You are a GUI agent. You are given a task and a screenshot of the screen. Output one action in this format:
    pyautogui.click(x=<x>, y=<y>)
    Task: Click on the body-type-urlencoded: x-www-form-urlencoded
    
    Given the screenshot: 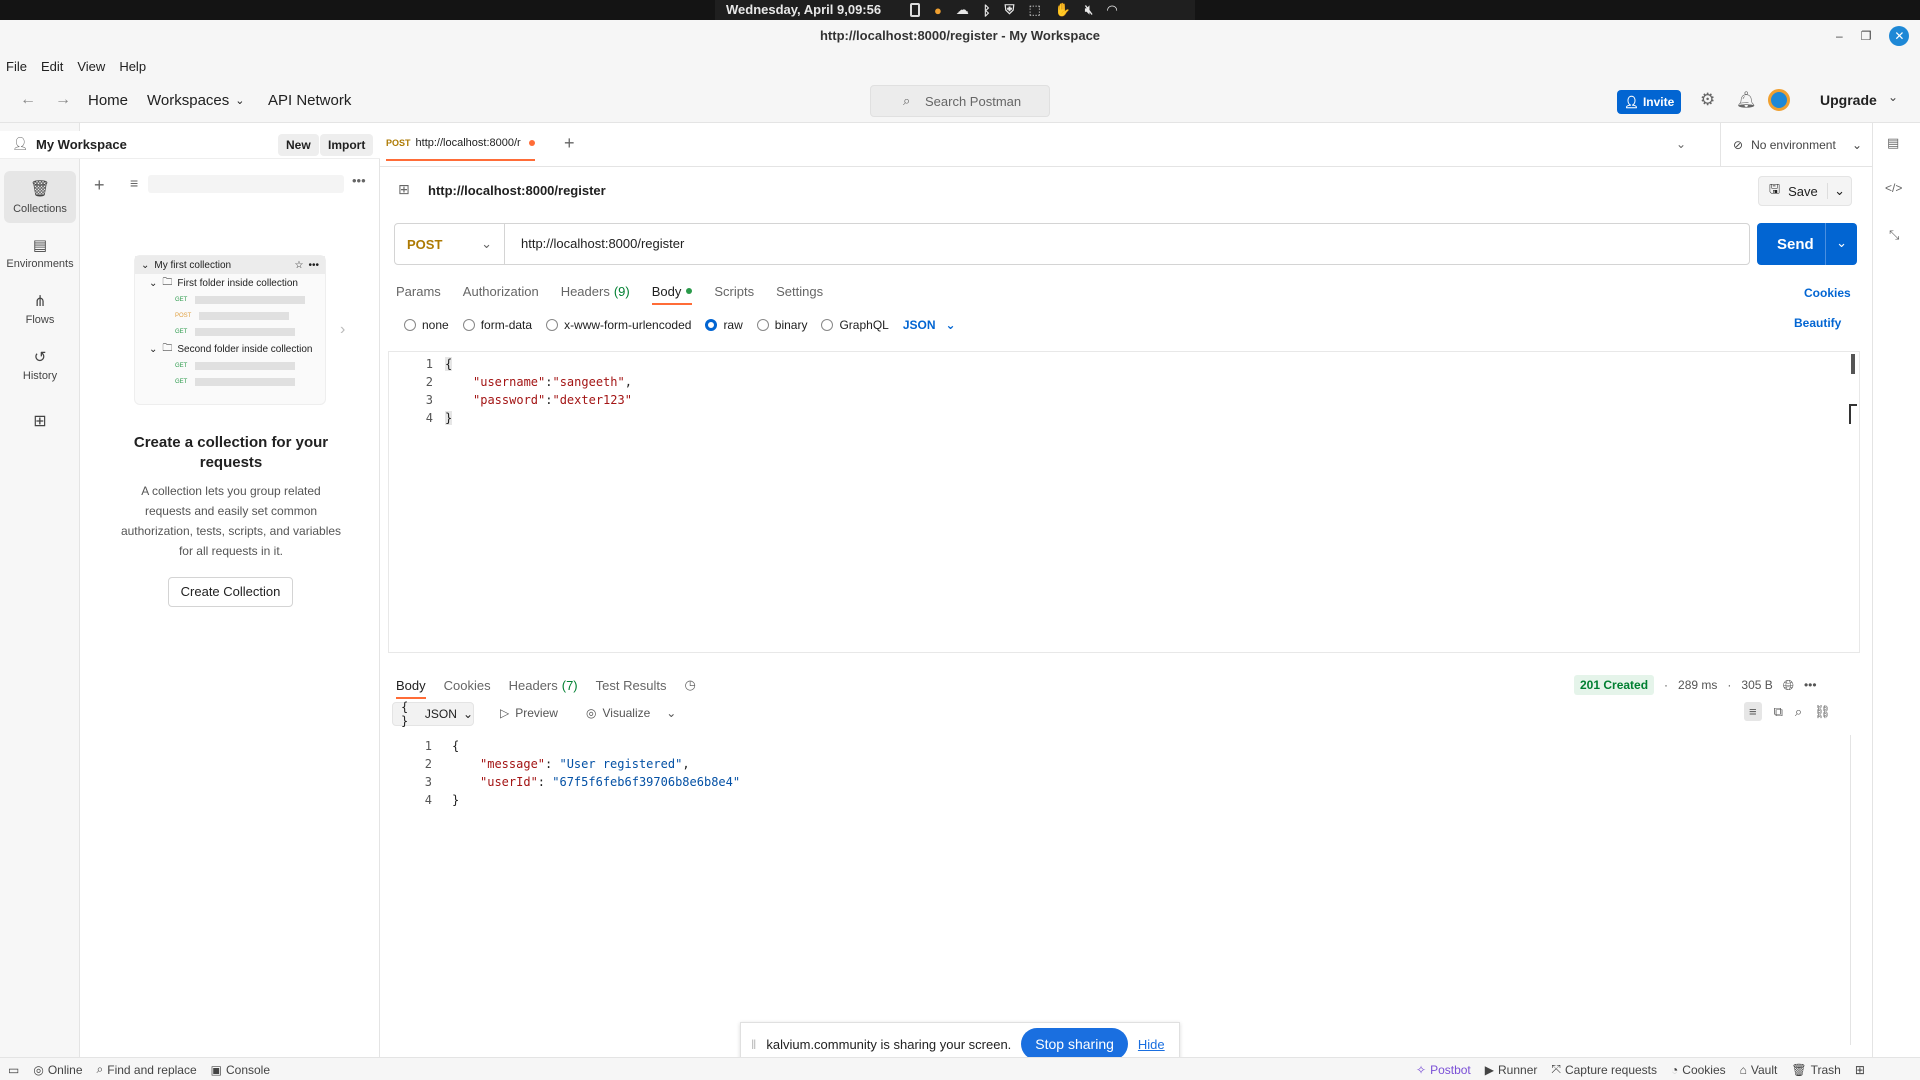 What is the action you would take?
    pyautogui.click(x=618, y=325)
    